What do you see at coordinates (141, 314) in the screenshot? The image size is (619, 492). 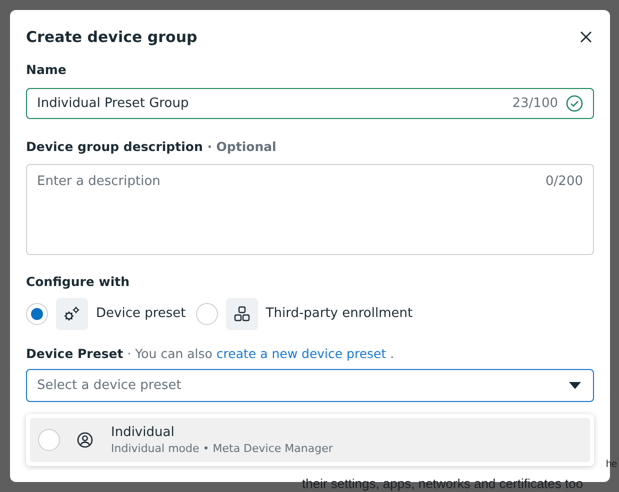 I see `option-label: Device preset` at bounding box center [141, 314].